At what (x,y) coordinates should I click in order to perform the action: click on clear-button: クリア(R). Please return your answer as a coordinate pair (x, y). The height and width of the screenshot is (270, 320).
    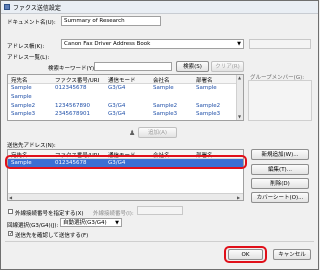
    Looking at the image, I should click on (227, 66).